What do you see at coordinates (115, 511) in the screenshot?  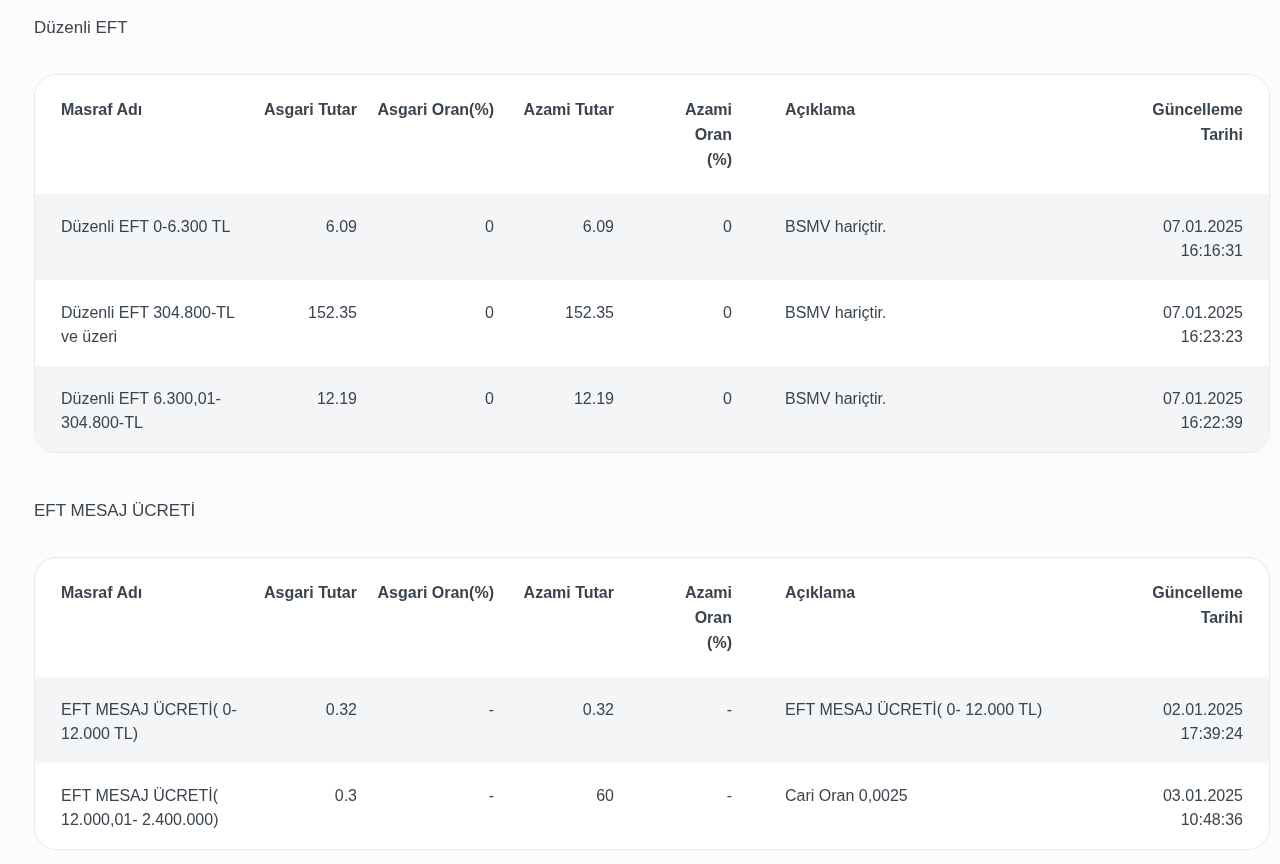 I see `section-title: EFT MESAJ ÜCRETİ` at bounding box center [115, 511].